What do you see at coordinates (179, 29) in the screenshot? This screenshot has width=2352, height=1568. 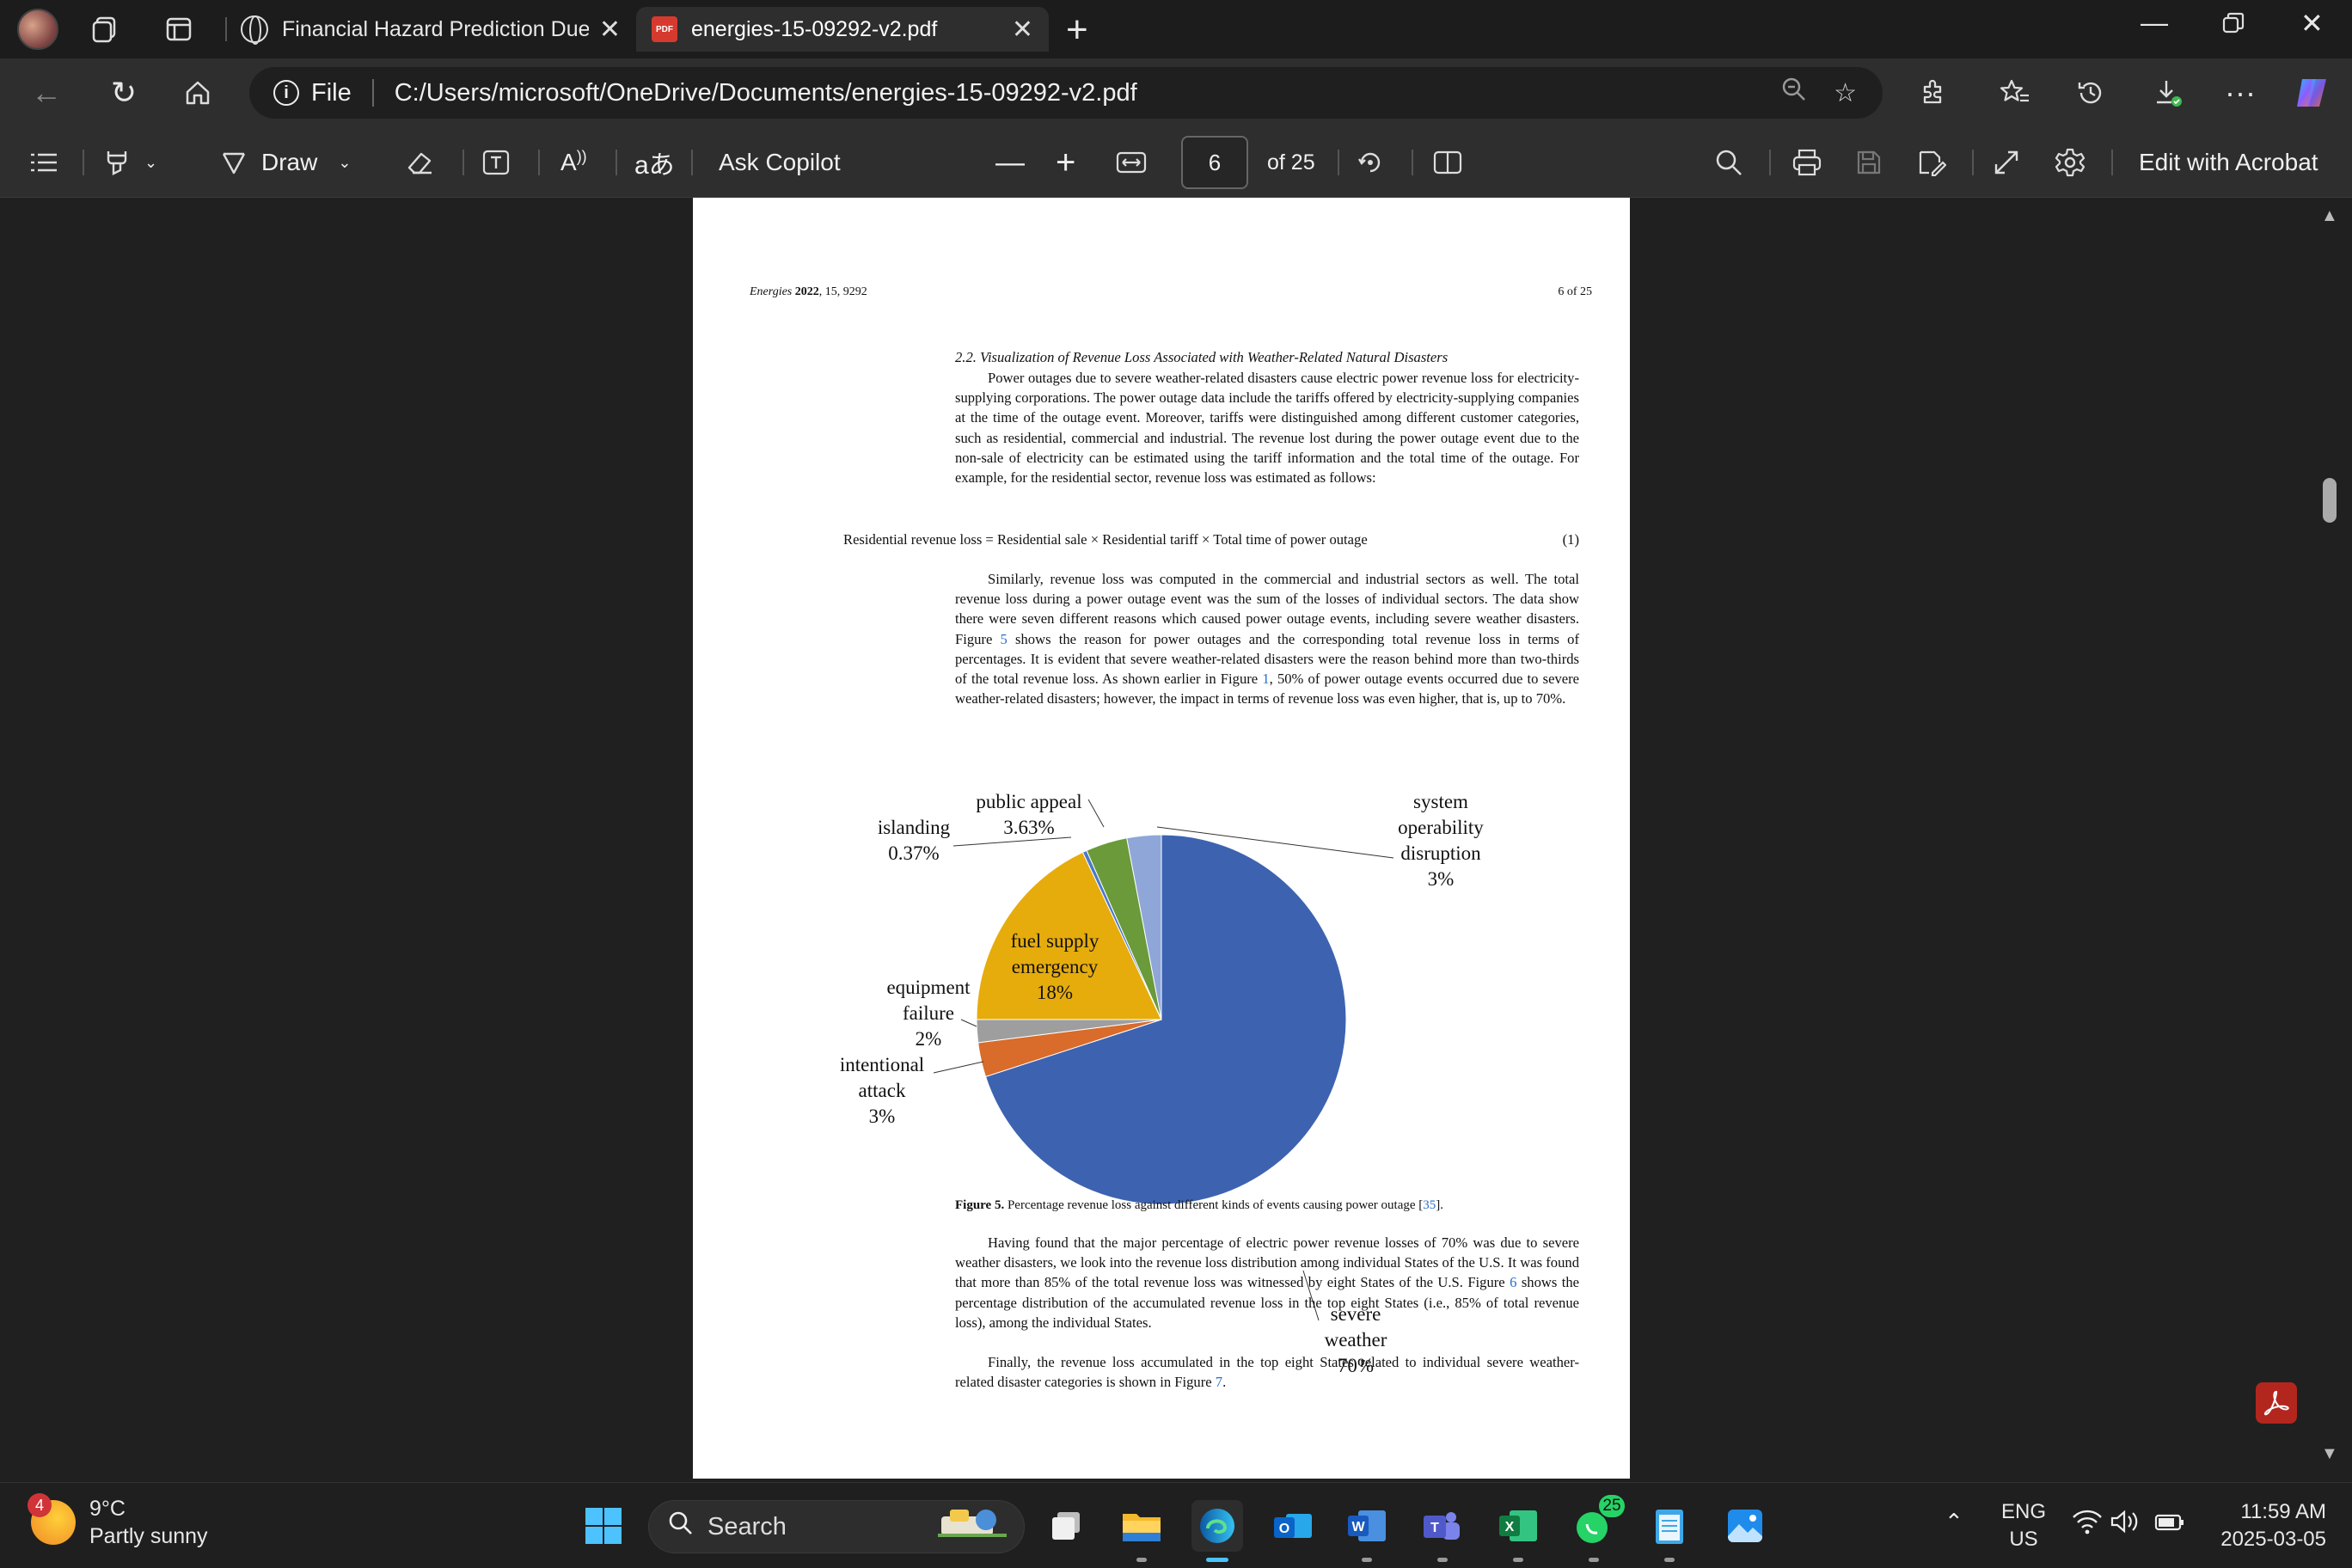 I see `vertical-tabs-icon` at bounding box center [179, 29].